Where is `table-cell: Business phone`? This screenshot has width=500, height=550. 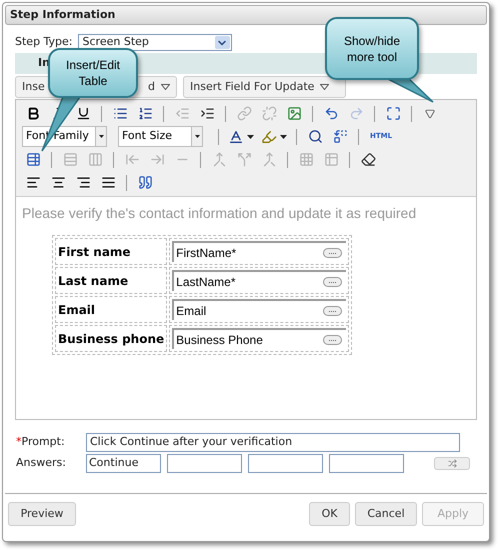 table-cell: Business phone is located at coordinates (111, 338).